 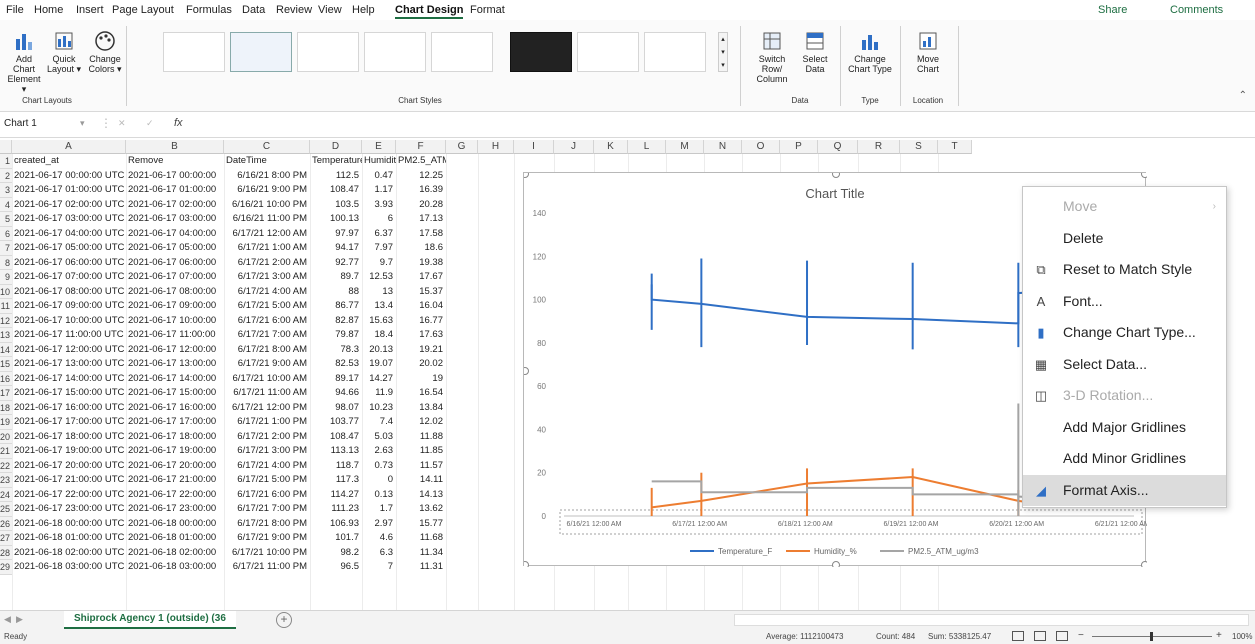 I want to click on data-cell: 6/16/21 8:00 PM, so click(x=268, y=176).